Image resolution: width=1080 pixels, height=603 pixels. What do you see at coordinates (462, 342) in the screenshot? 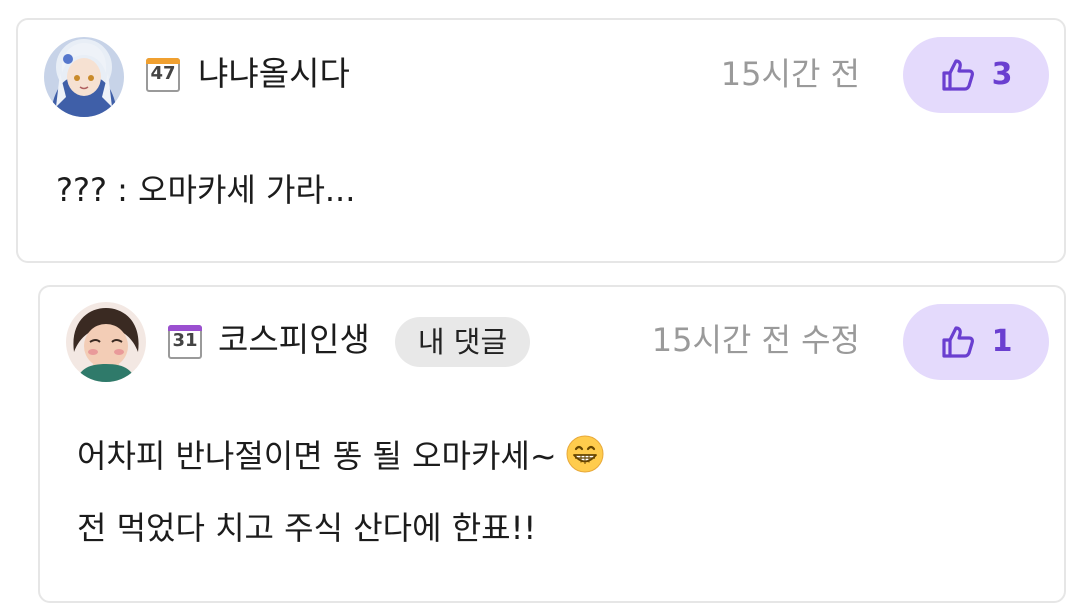
I see `my-comment-badge: 내 댓글` at bounding box center [462, 342].